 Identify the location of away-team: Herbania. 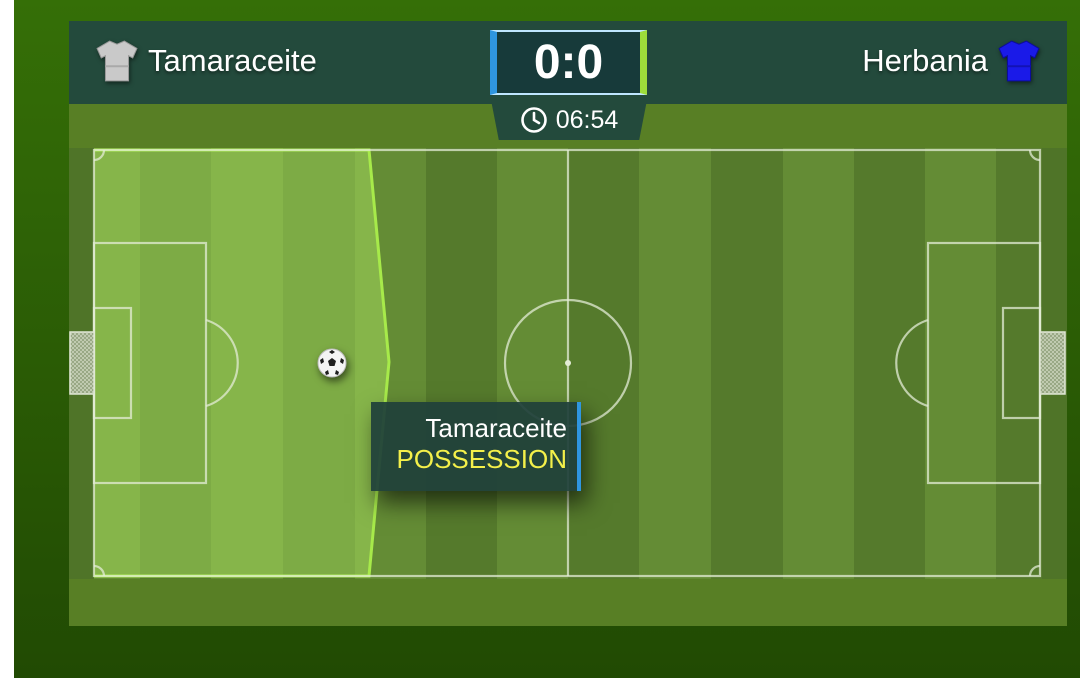
(951, 61).